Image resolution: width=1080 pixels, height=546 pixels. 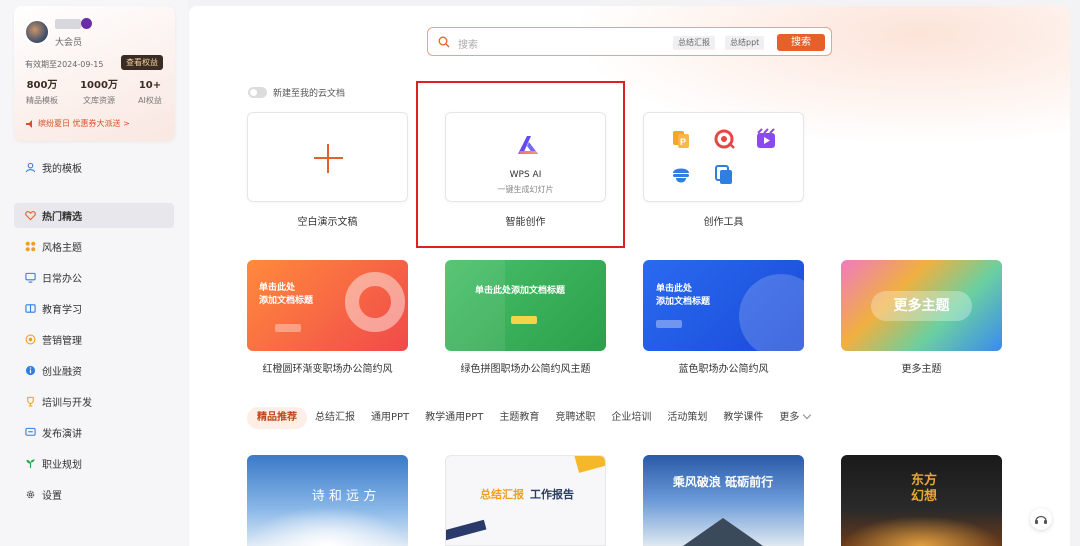 I want to click on stat-ai-rights: 10+ AI权益, so click(x=150, y=93).